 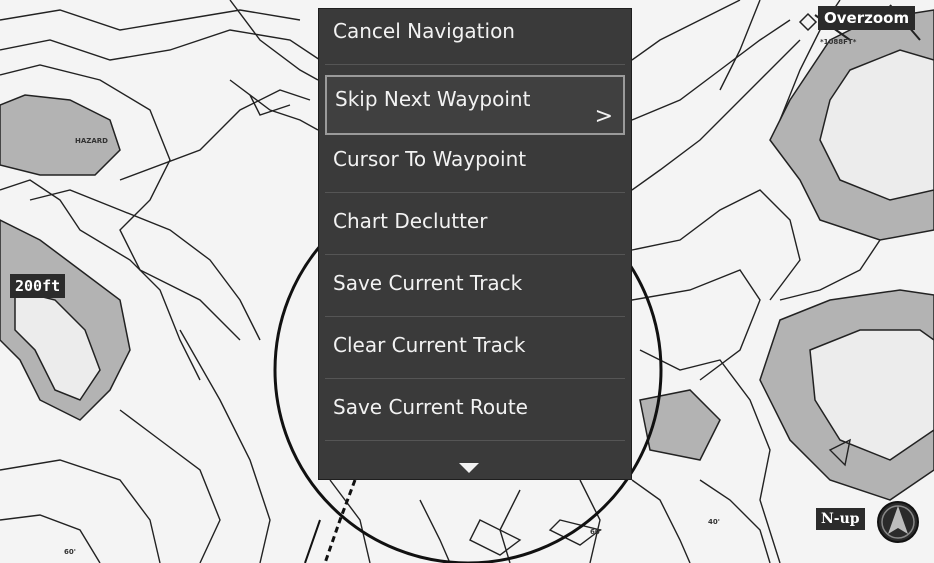 What do you see at coordinates (469, 468) in the screenshot?
I see `down-arrow-icon` at bounding box center [469, 468].